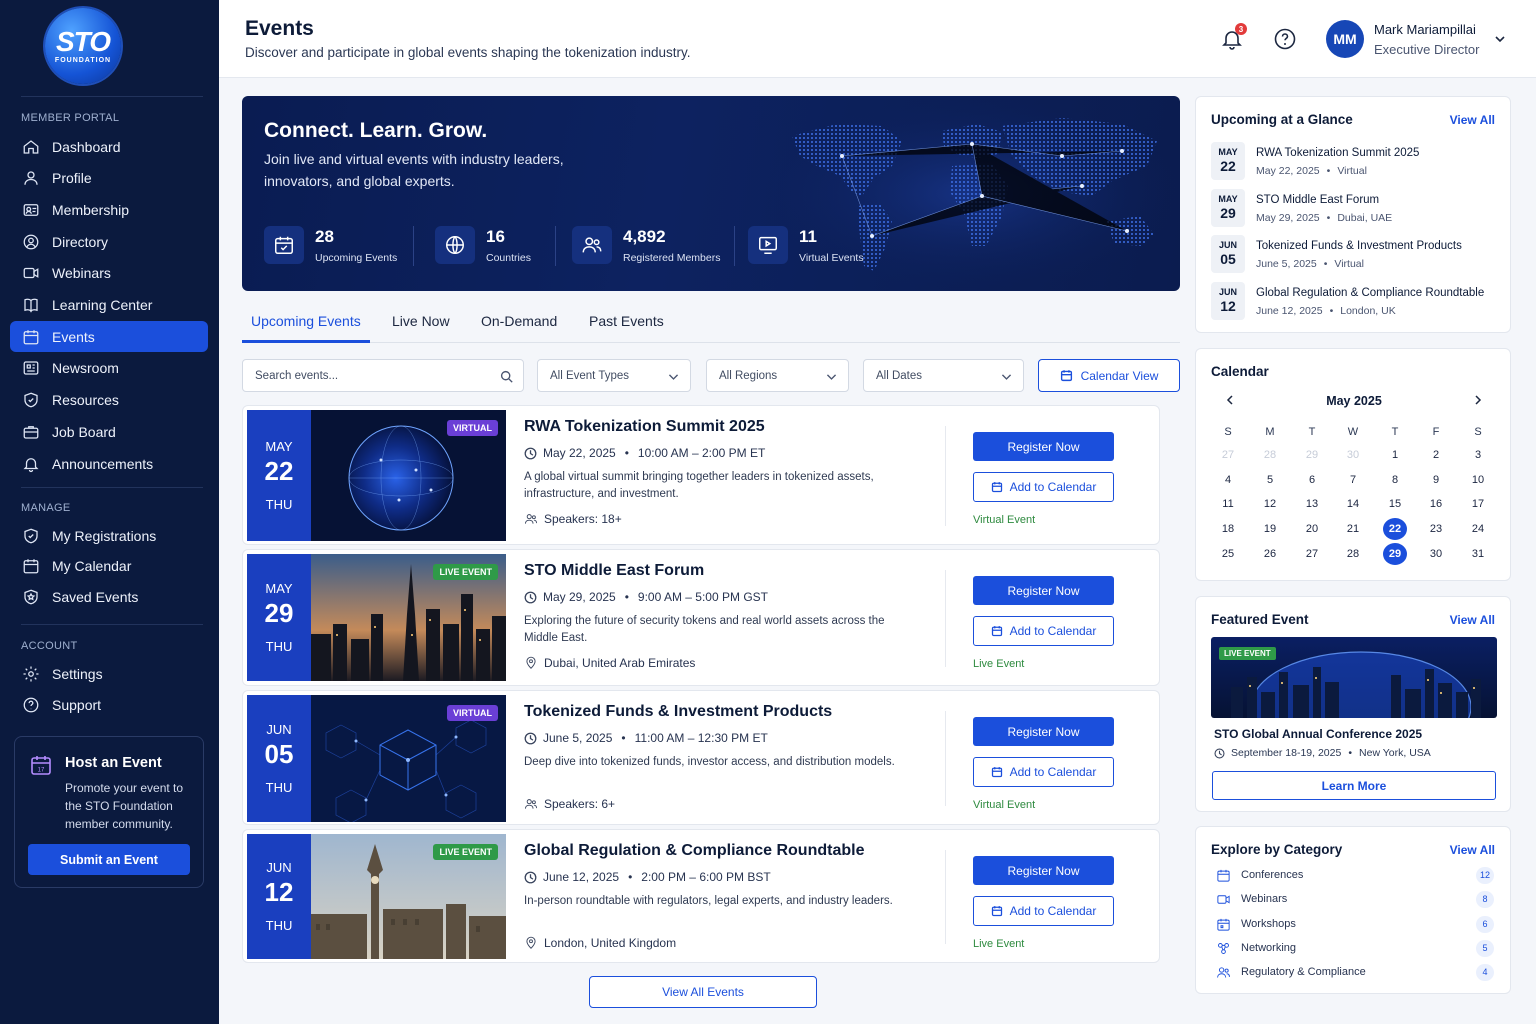 This screenshot has width=1536, height=1024. Describe the element at coordinates (1109, 375) in the screenshot. I see `calendar-view-button: Calendar View` at that location.